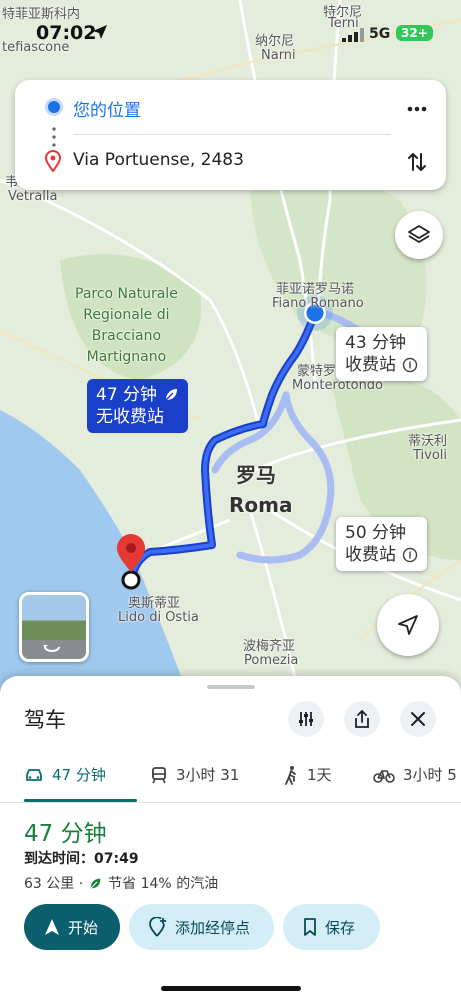 The width and height of the screenshot is (461, 1000). I want to click on map-label: Vetralla, so click(33, 196).